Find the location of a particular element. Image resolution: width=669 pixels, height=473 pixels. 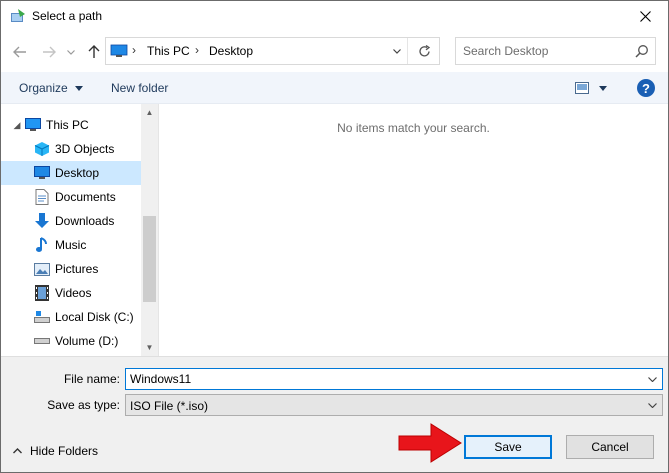

save-button: Save is located at coordinates (508, 447).